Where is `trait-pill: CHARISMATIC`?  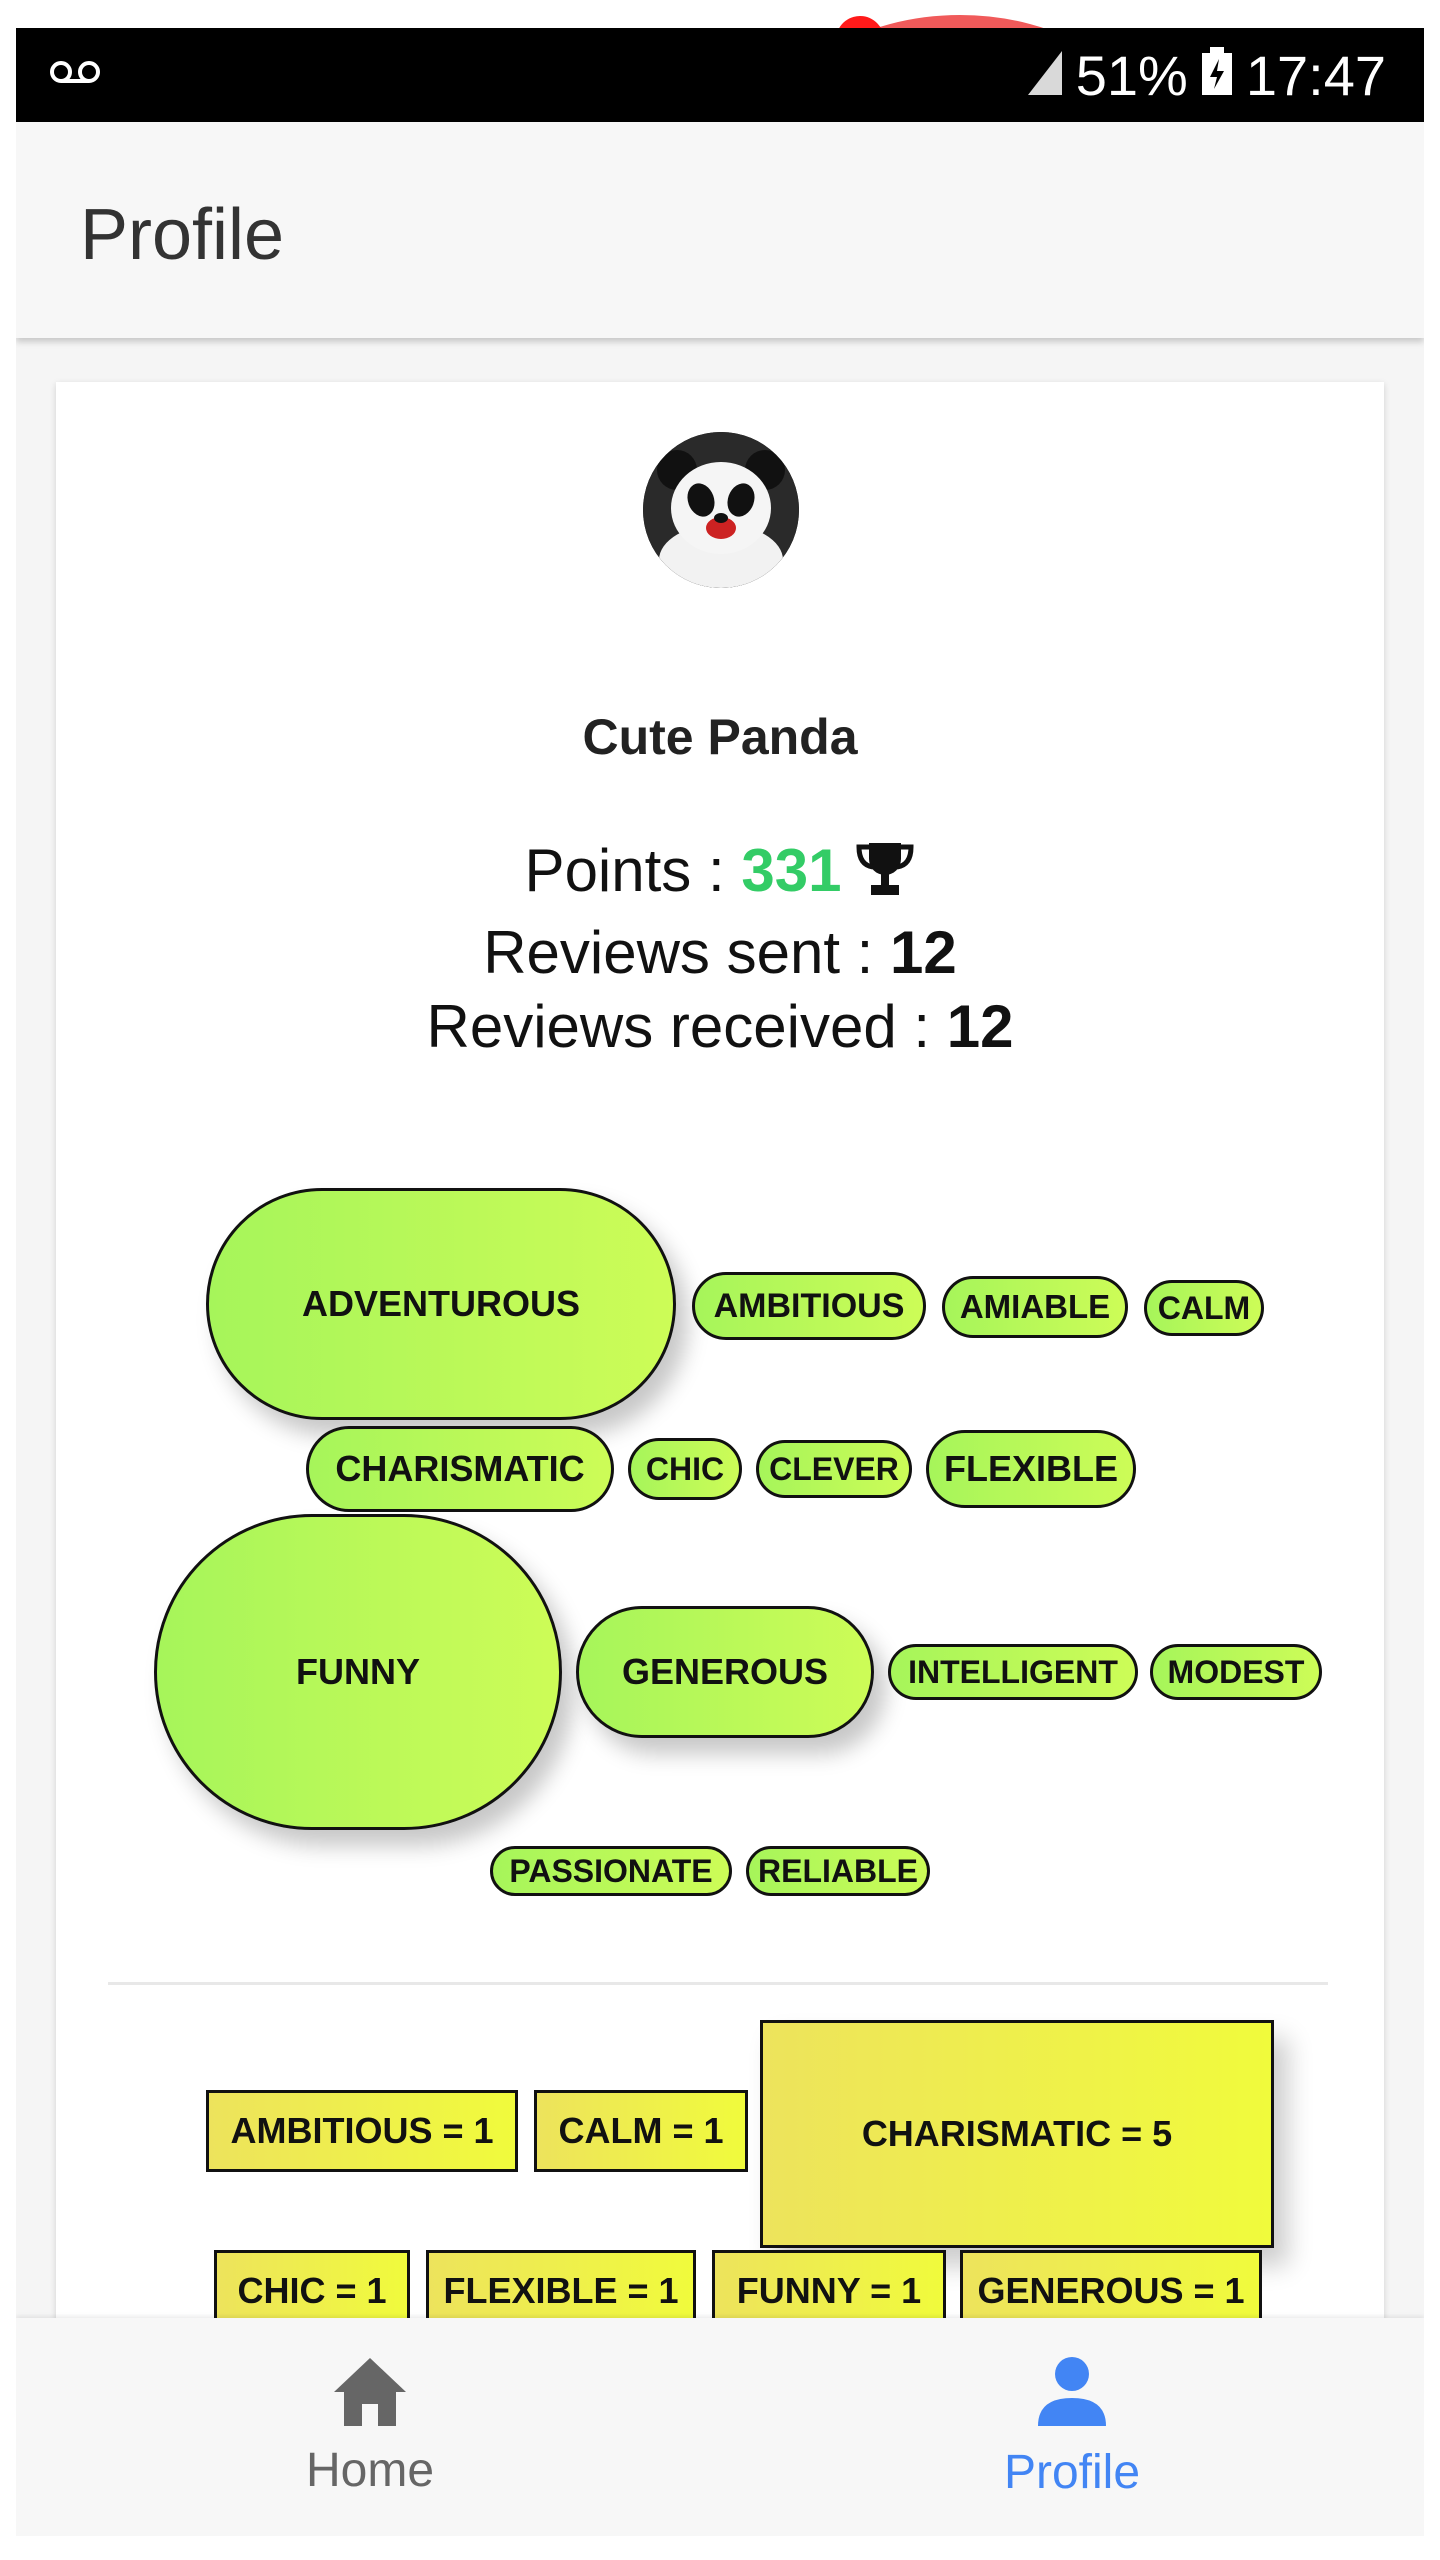 trait-pill: CHARISMATIC is located at coordinates (460, 1469).